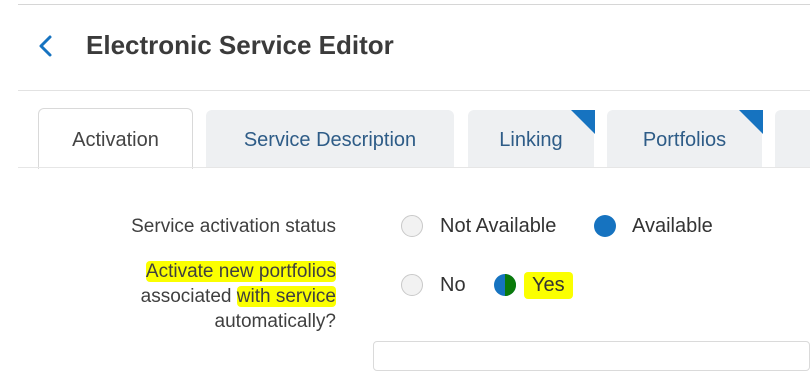 Image resolution: width=810 pixels, height=371 pixels. Describe the element at coordinates (412, 226) in the screenshot. I see `radio-not-available` at that location.